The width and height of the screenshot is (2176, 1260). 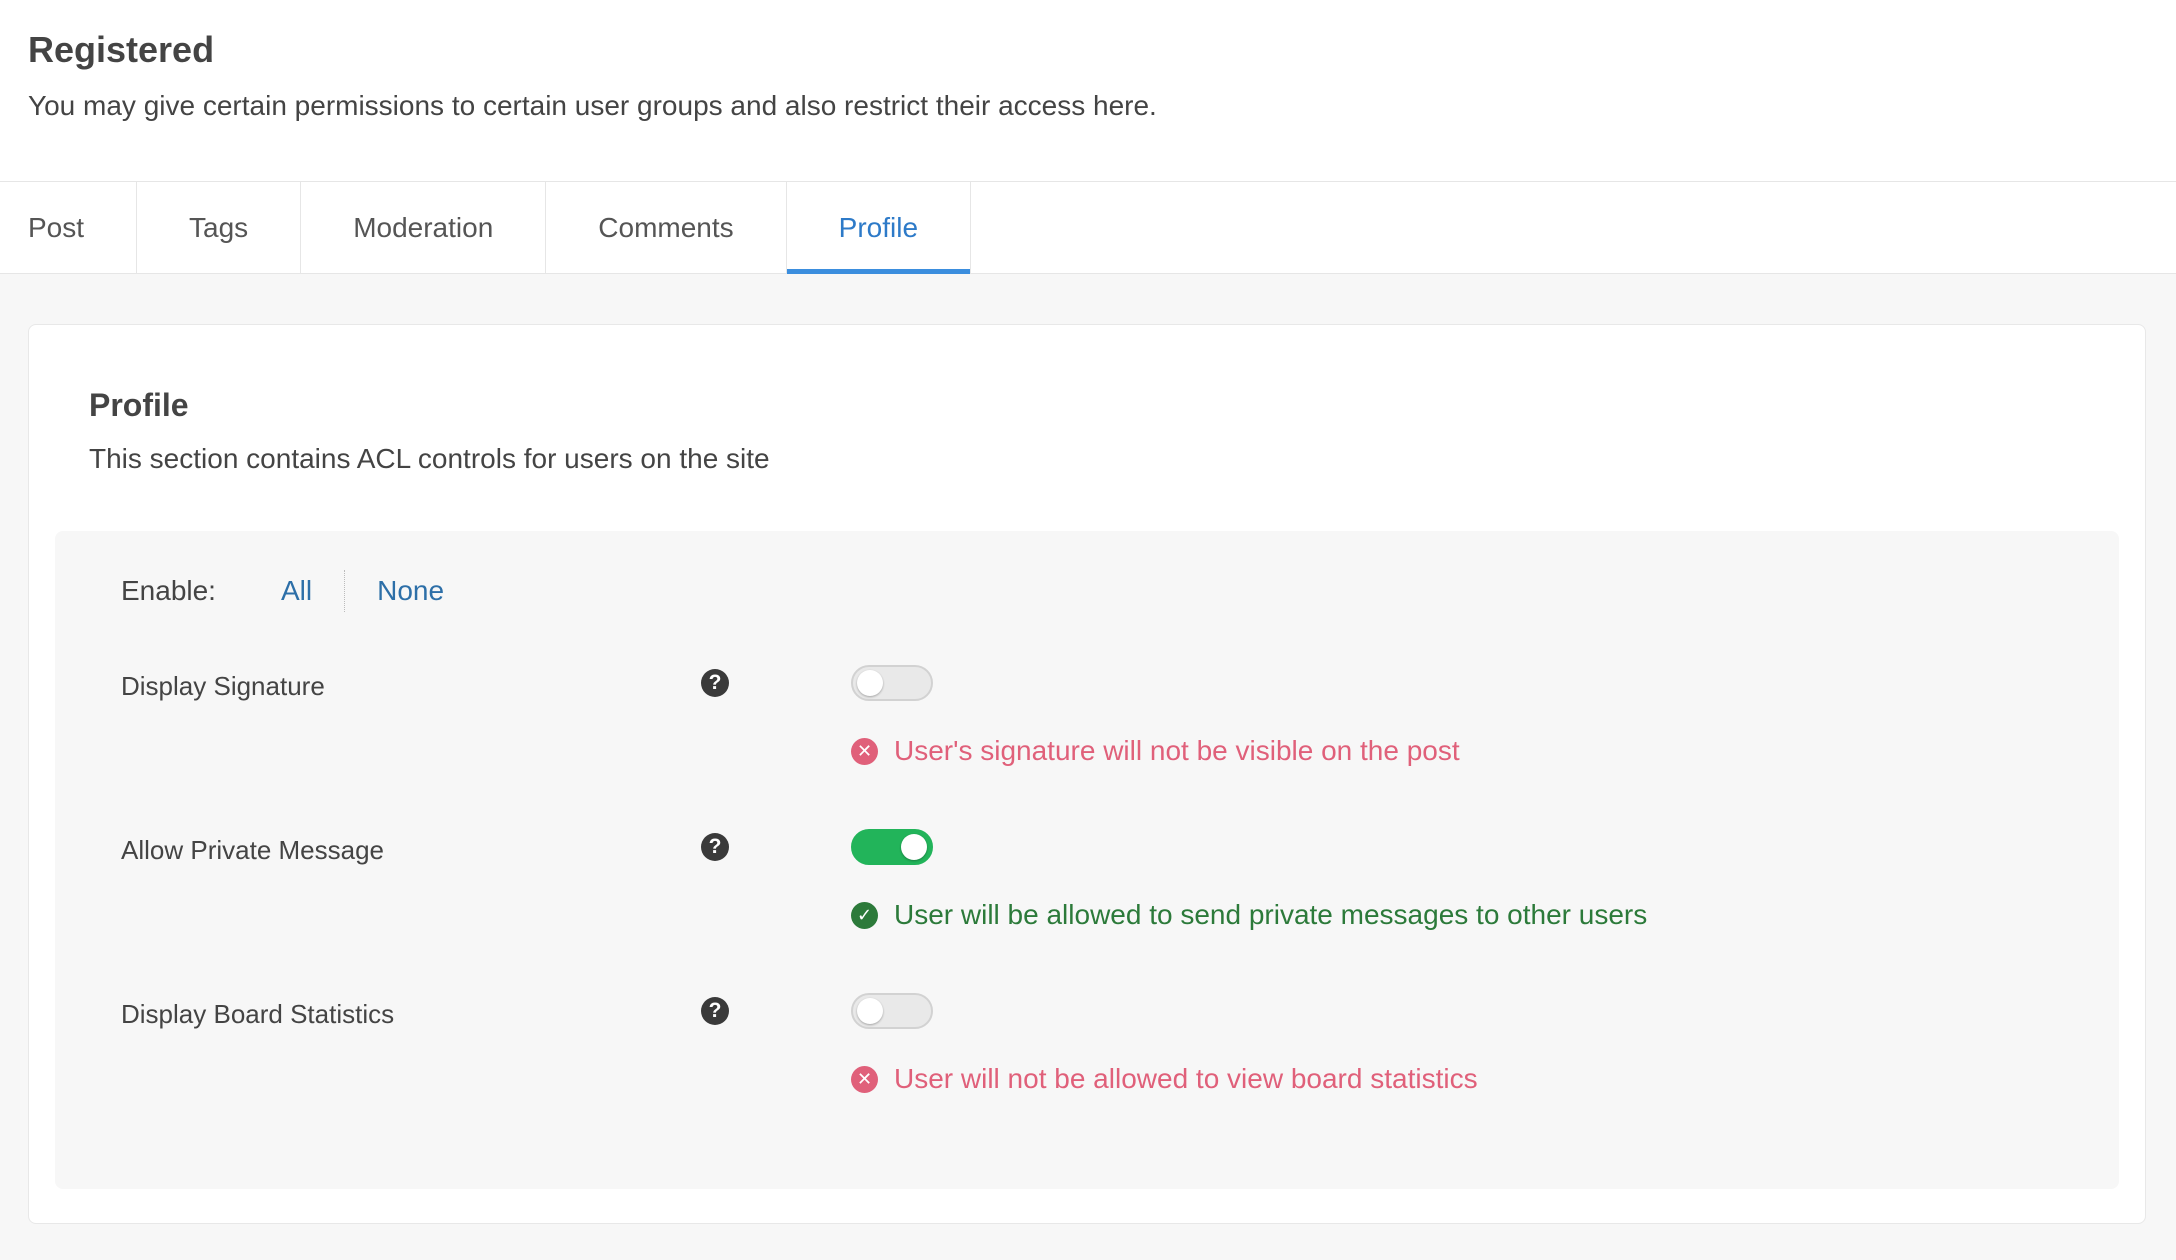 I want to click on page-title: Registered, so click(x=121, y=49).